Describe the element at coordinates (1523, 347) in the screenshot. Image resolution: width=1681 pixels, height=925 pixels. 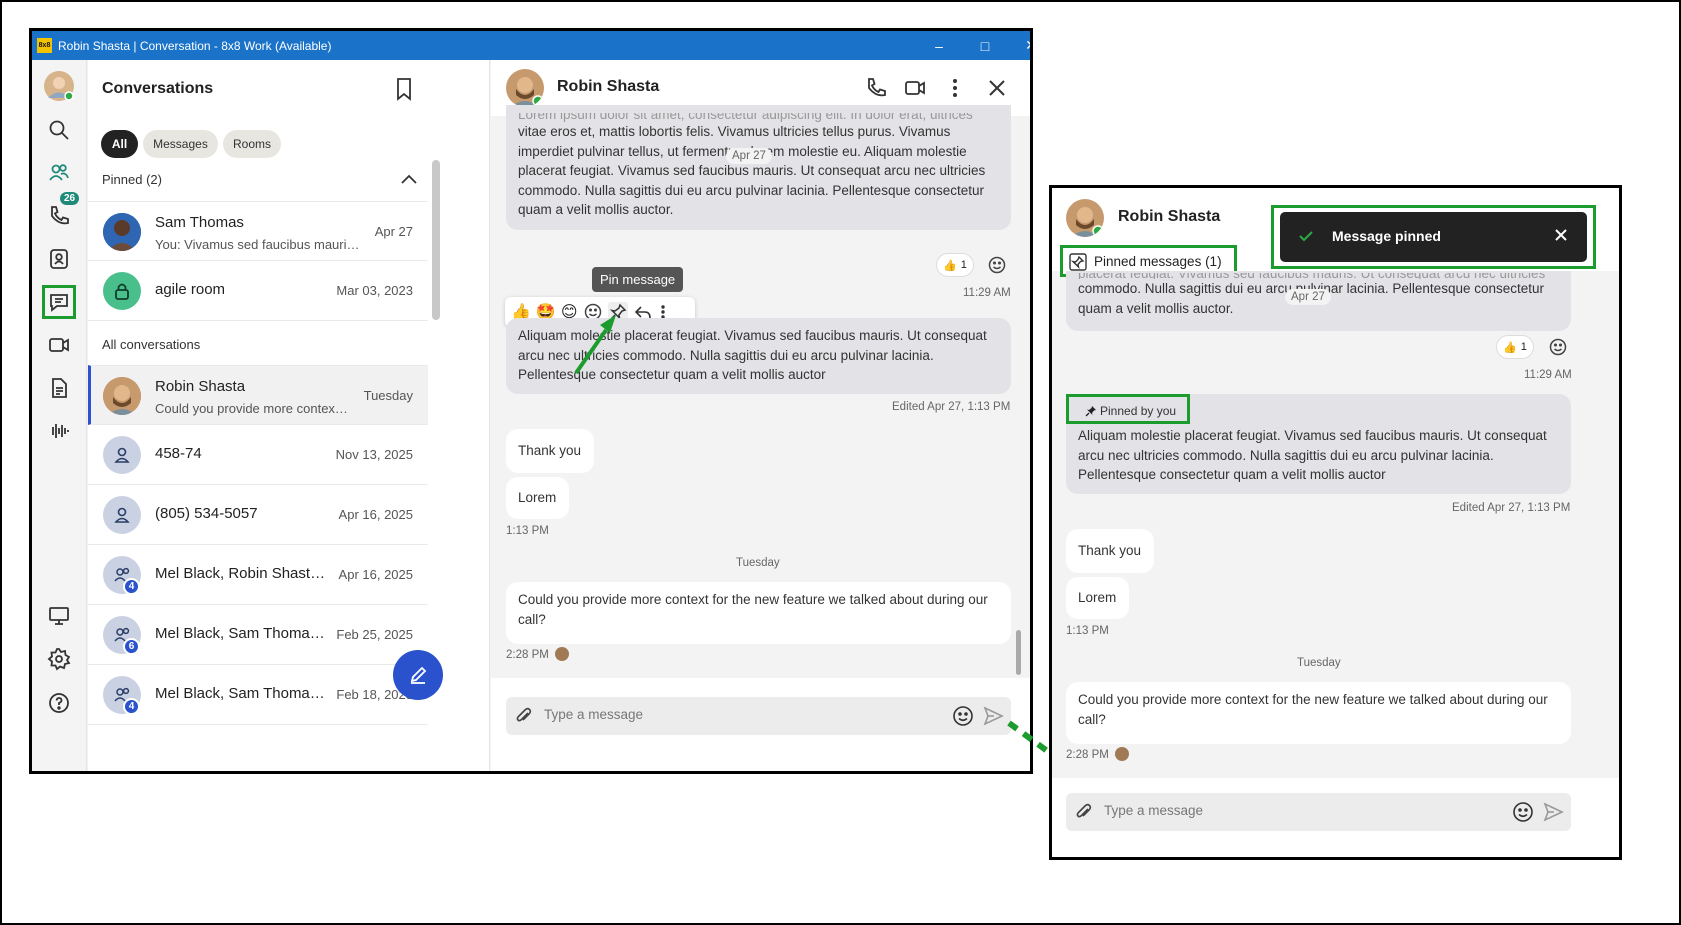
I see `reaction-count: 1` at that location.